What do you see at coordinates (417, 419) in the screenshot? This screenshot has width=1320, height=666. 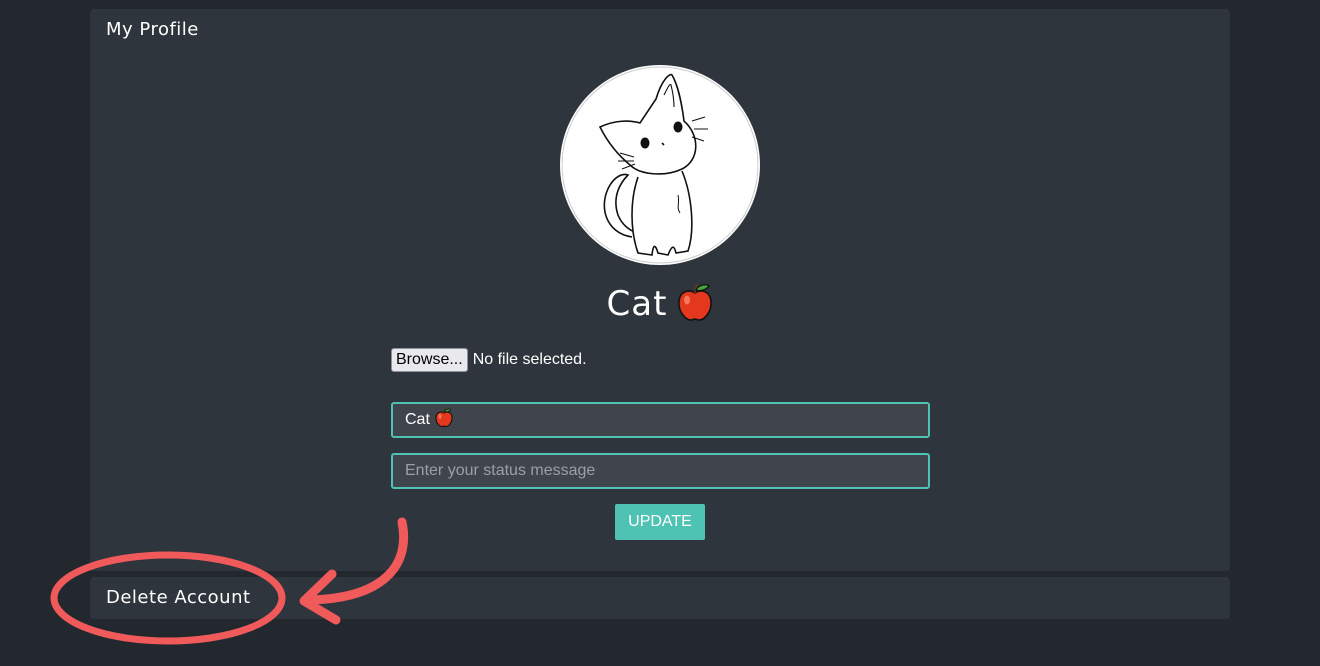 I see `display-name-input-value: Cat` at bounding box center [417, 419].